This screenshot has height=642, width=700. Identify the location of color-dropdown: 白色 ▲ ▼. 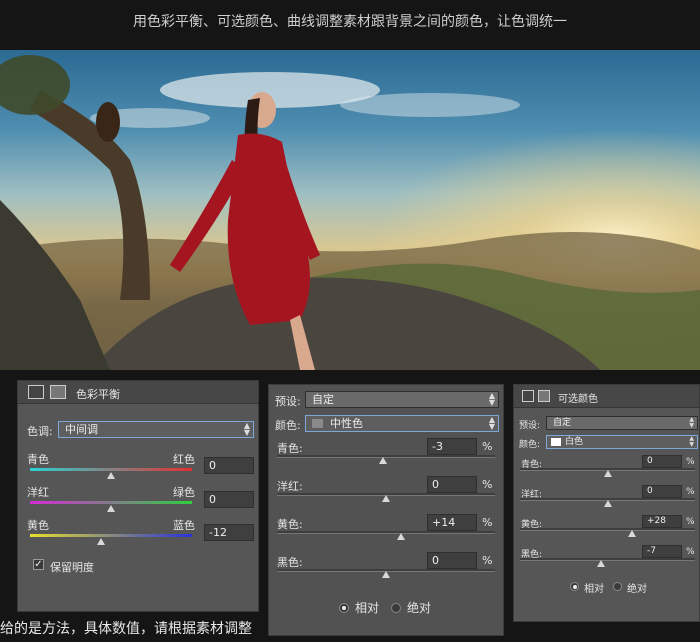
(622, 442).